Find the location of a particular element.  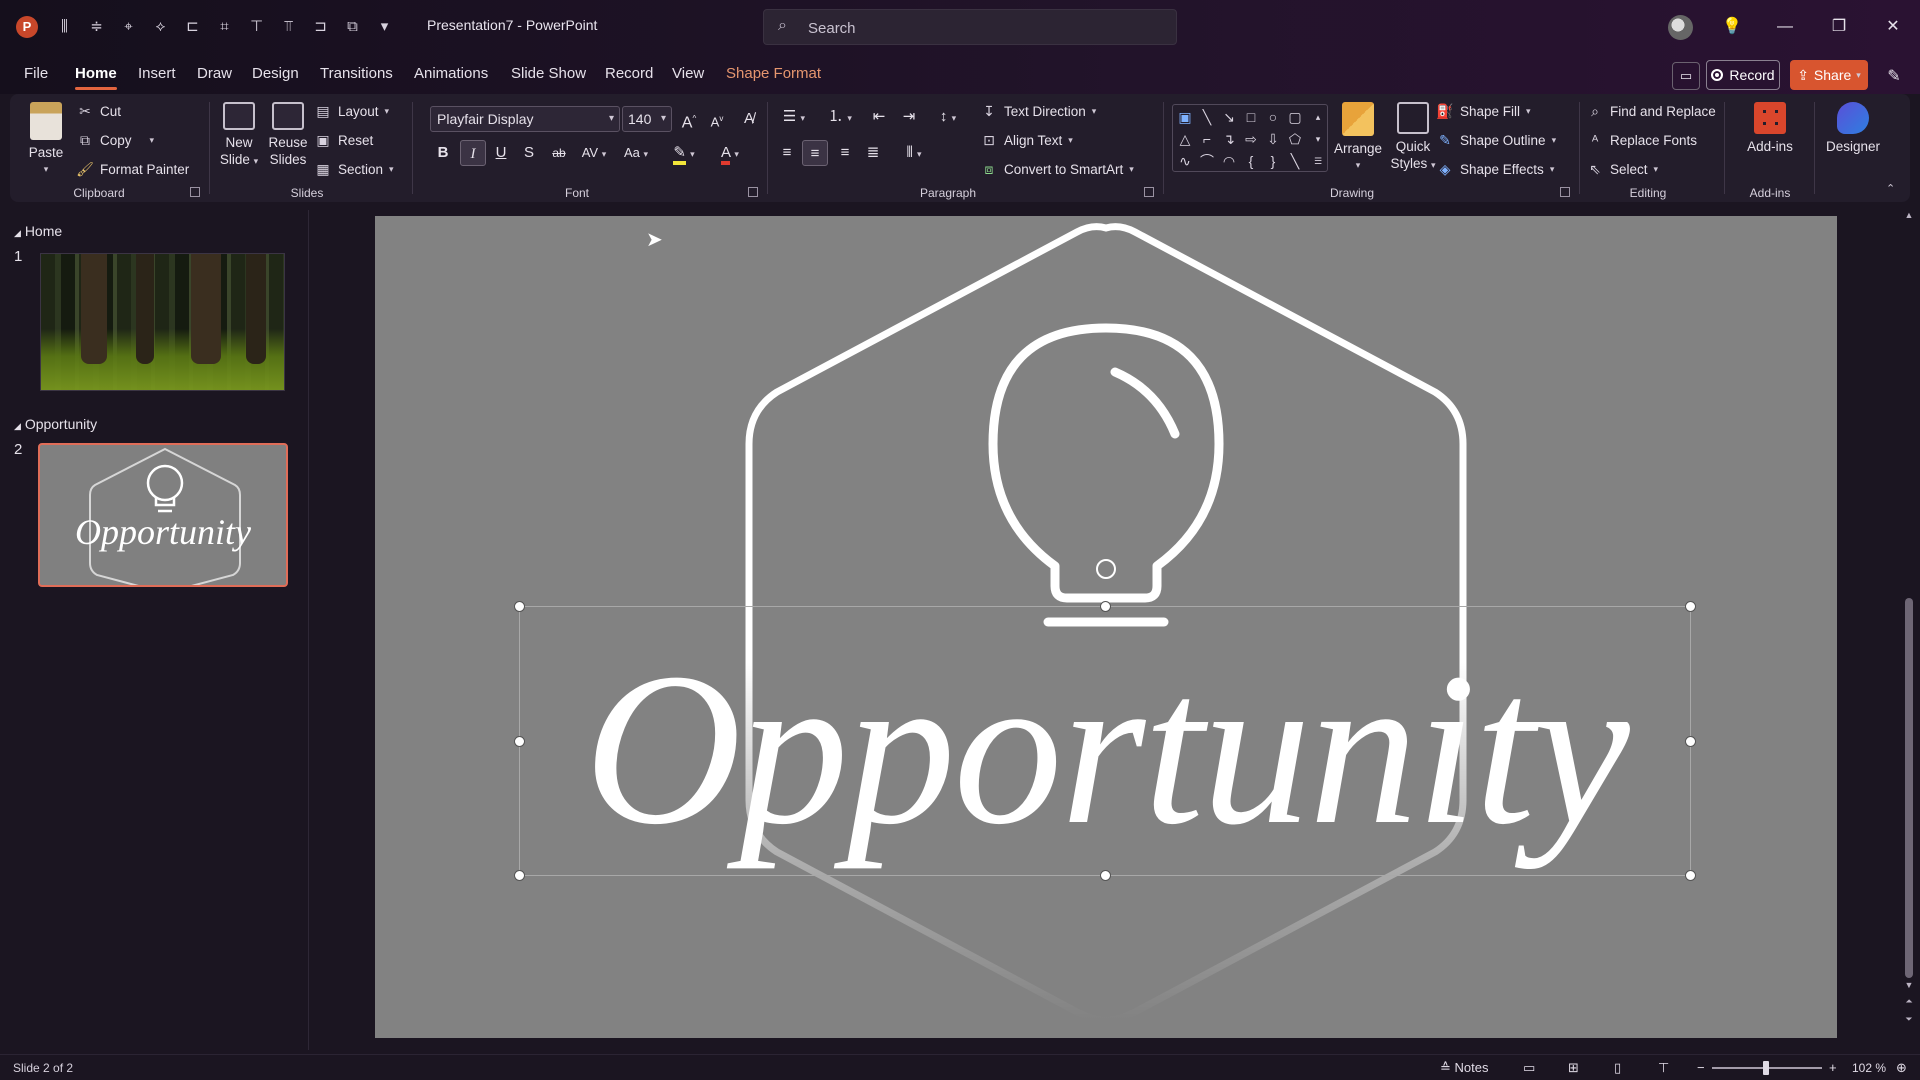

font-launcher-icon: . is located at coordinates (753, 192).